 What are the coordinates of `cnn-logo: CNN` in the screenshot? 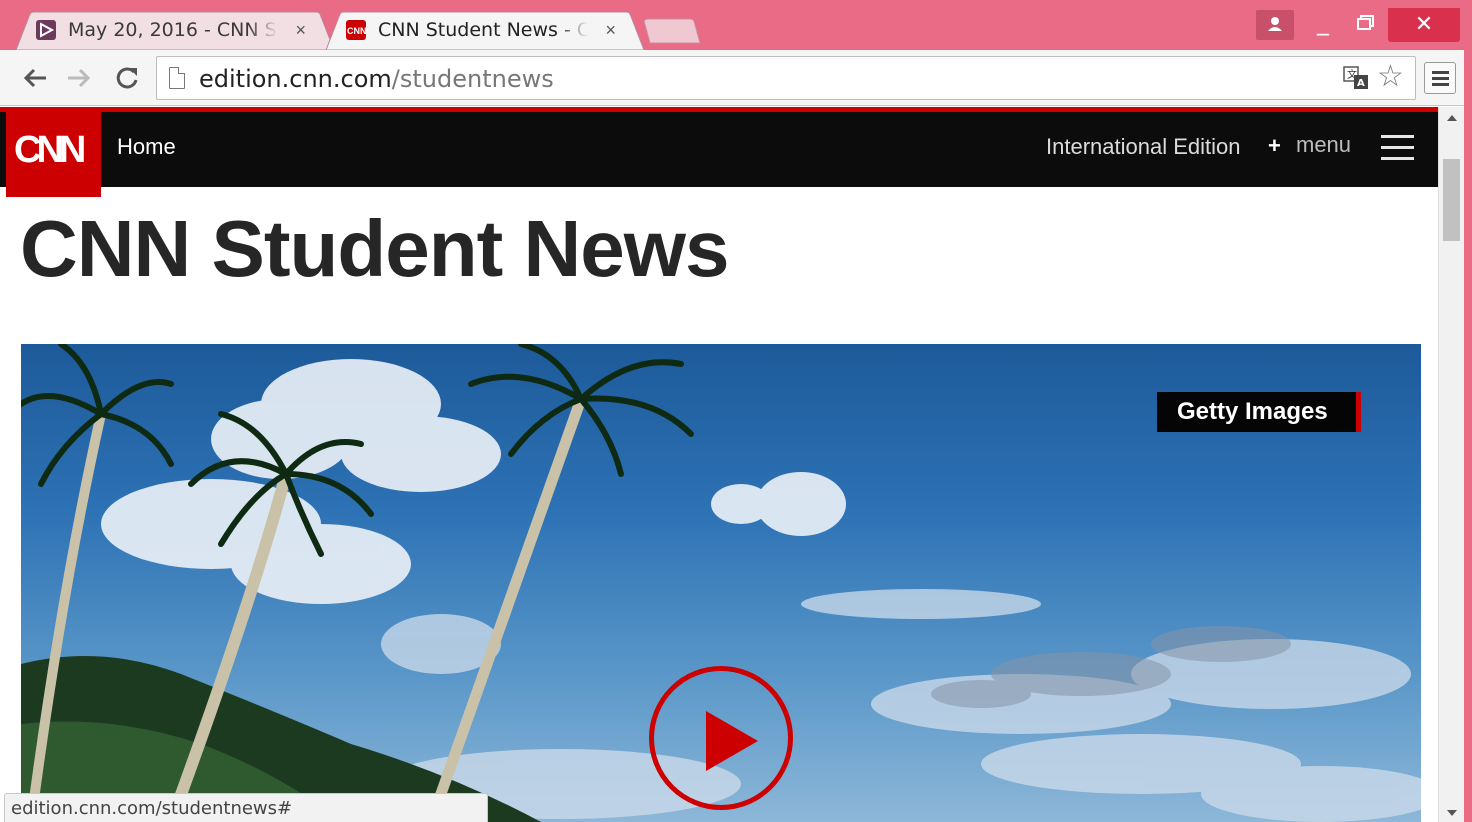 It's located at (53, 152).